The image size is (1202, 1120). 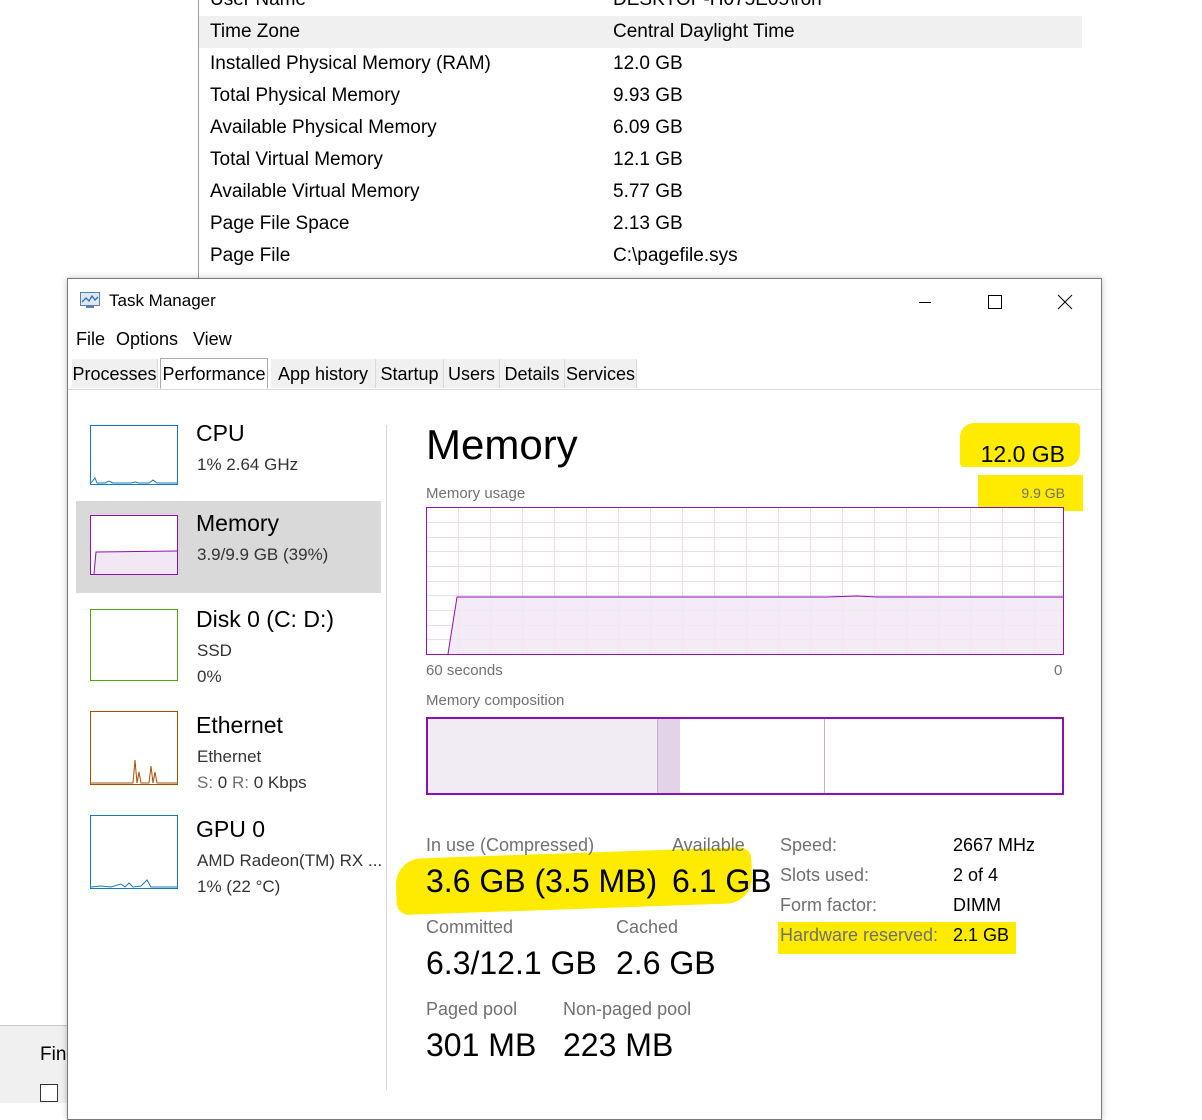 I want to click on sysinfo-key: User Name, so click(x=258, y=8).